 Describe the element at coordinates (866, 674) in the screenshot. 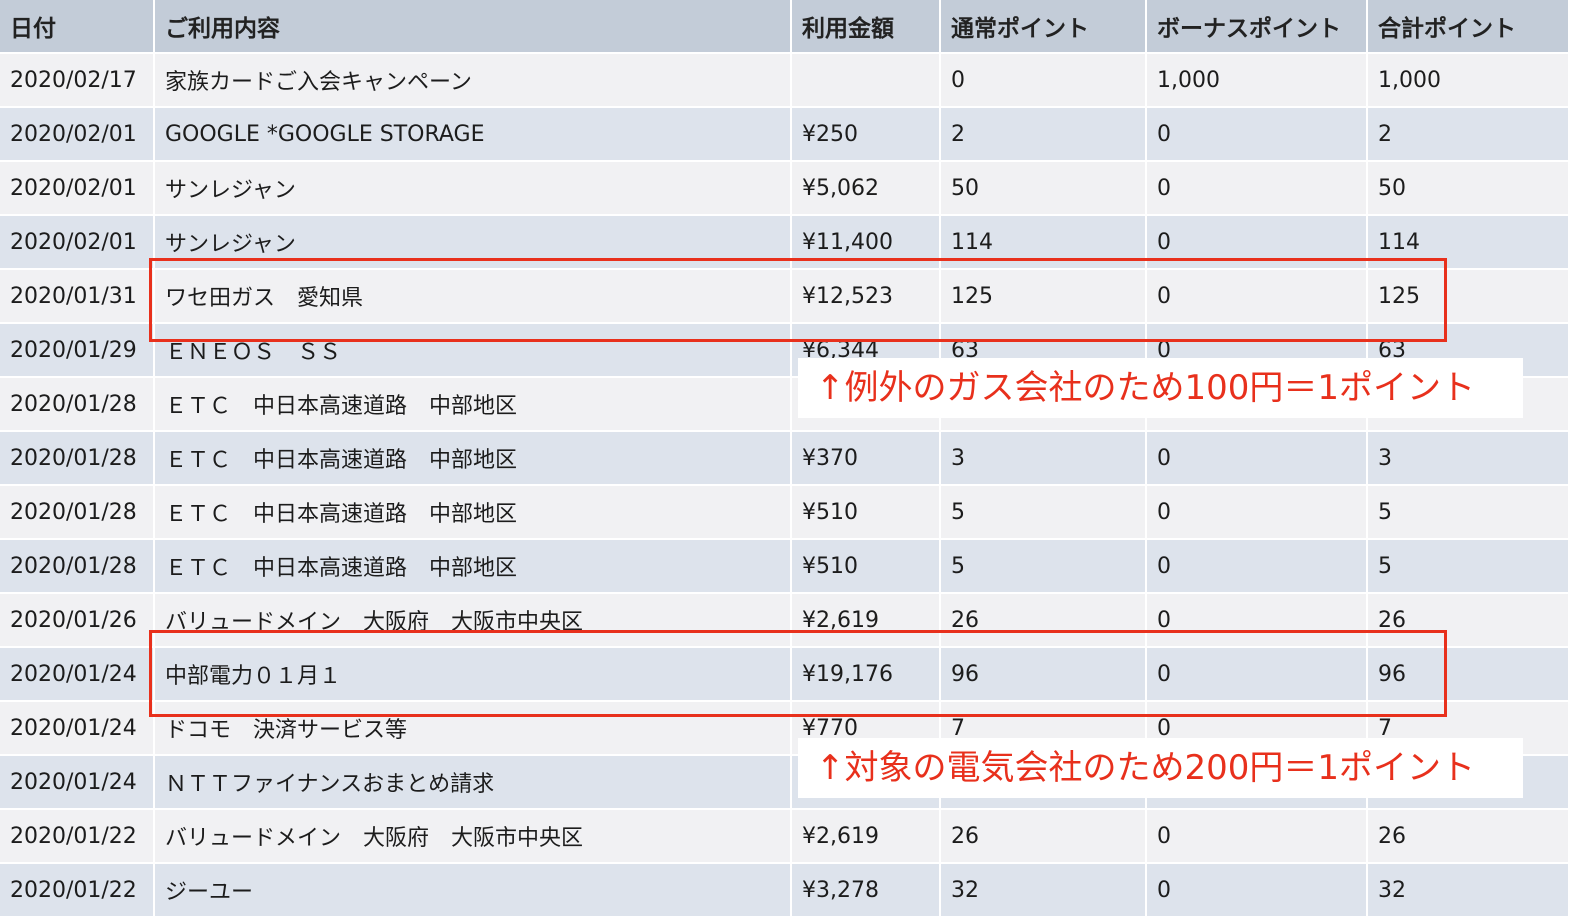

I see `cell-amount: ¥19,176` at that location.